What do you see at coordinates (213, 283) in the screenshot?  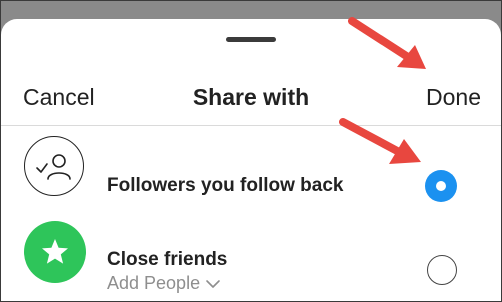 I see `chevron-down-icon` at bounding box center [213, 283].